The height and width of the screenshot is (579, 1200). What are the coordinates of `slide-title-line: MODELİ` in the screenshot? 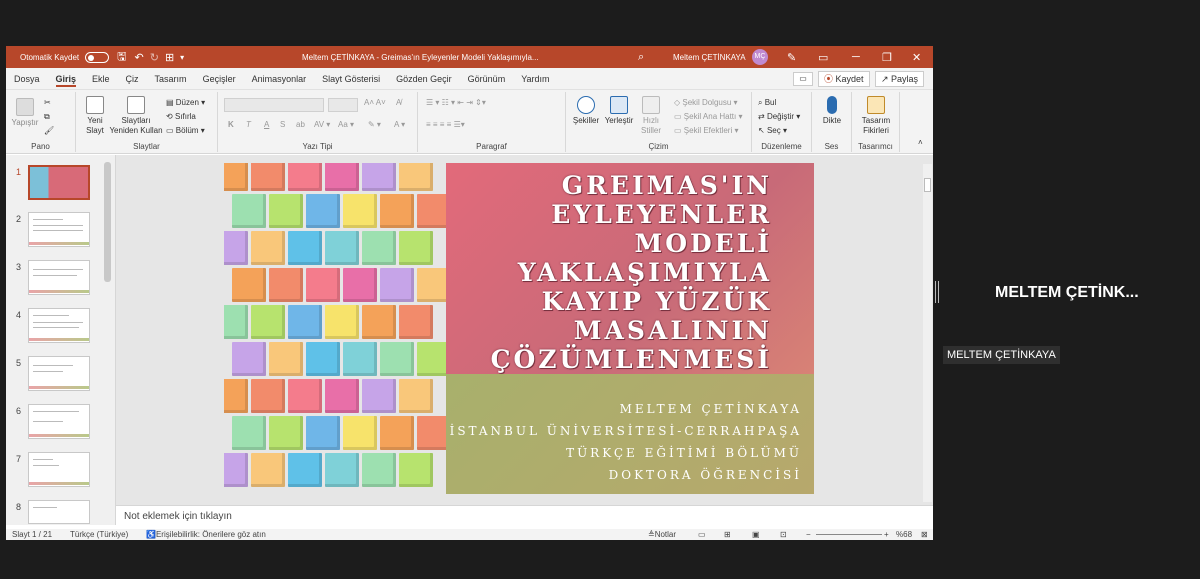 It's located at (703, 243).